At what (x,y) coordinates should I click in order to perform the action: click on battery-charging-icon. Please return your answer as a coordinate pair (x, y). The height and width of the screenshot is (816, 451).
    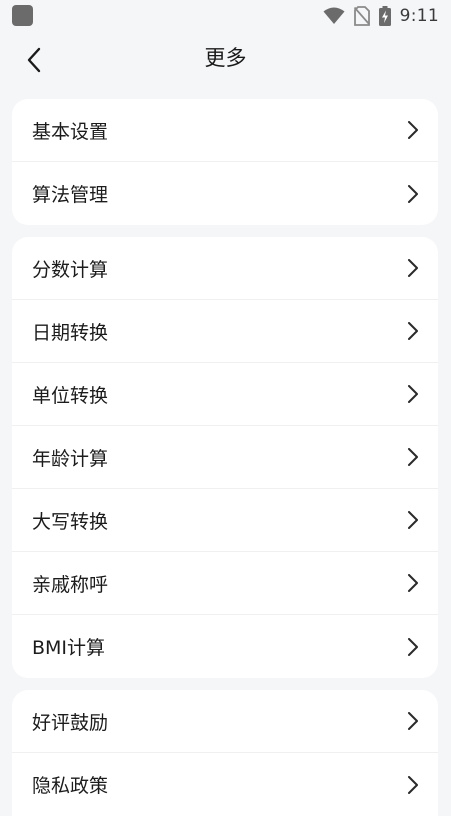
    Looking at the image, I should click on (384, 16).